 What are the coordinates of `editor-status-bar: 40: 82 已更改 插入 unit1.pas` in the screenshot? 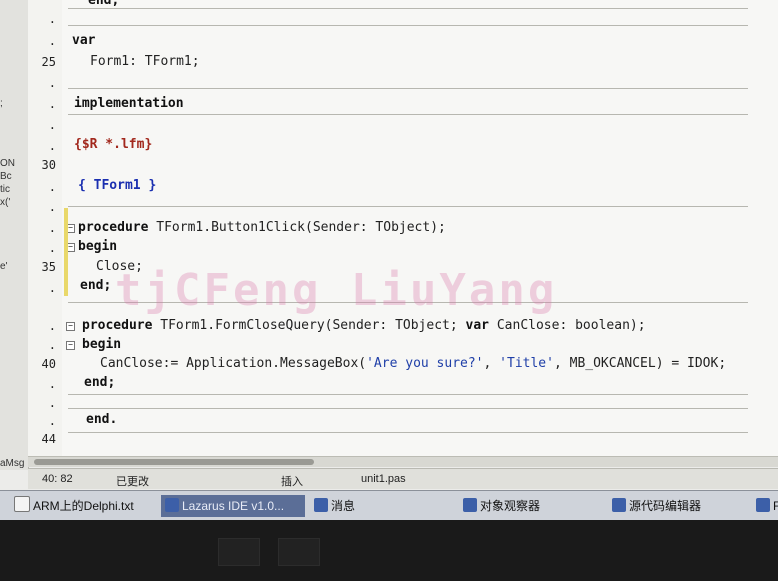 It's located at (403, 478).